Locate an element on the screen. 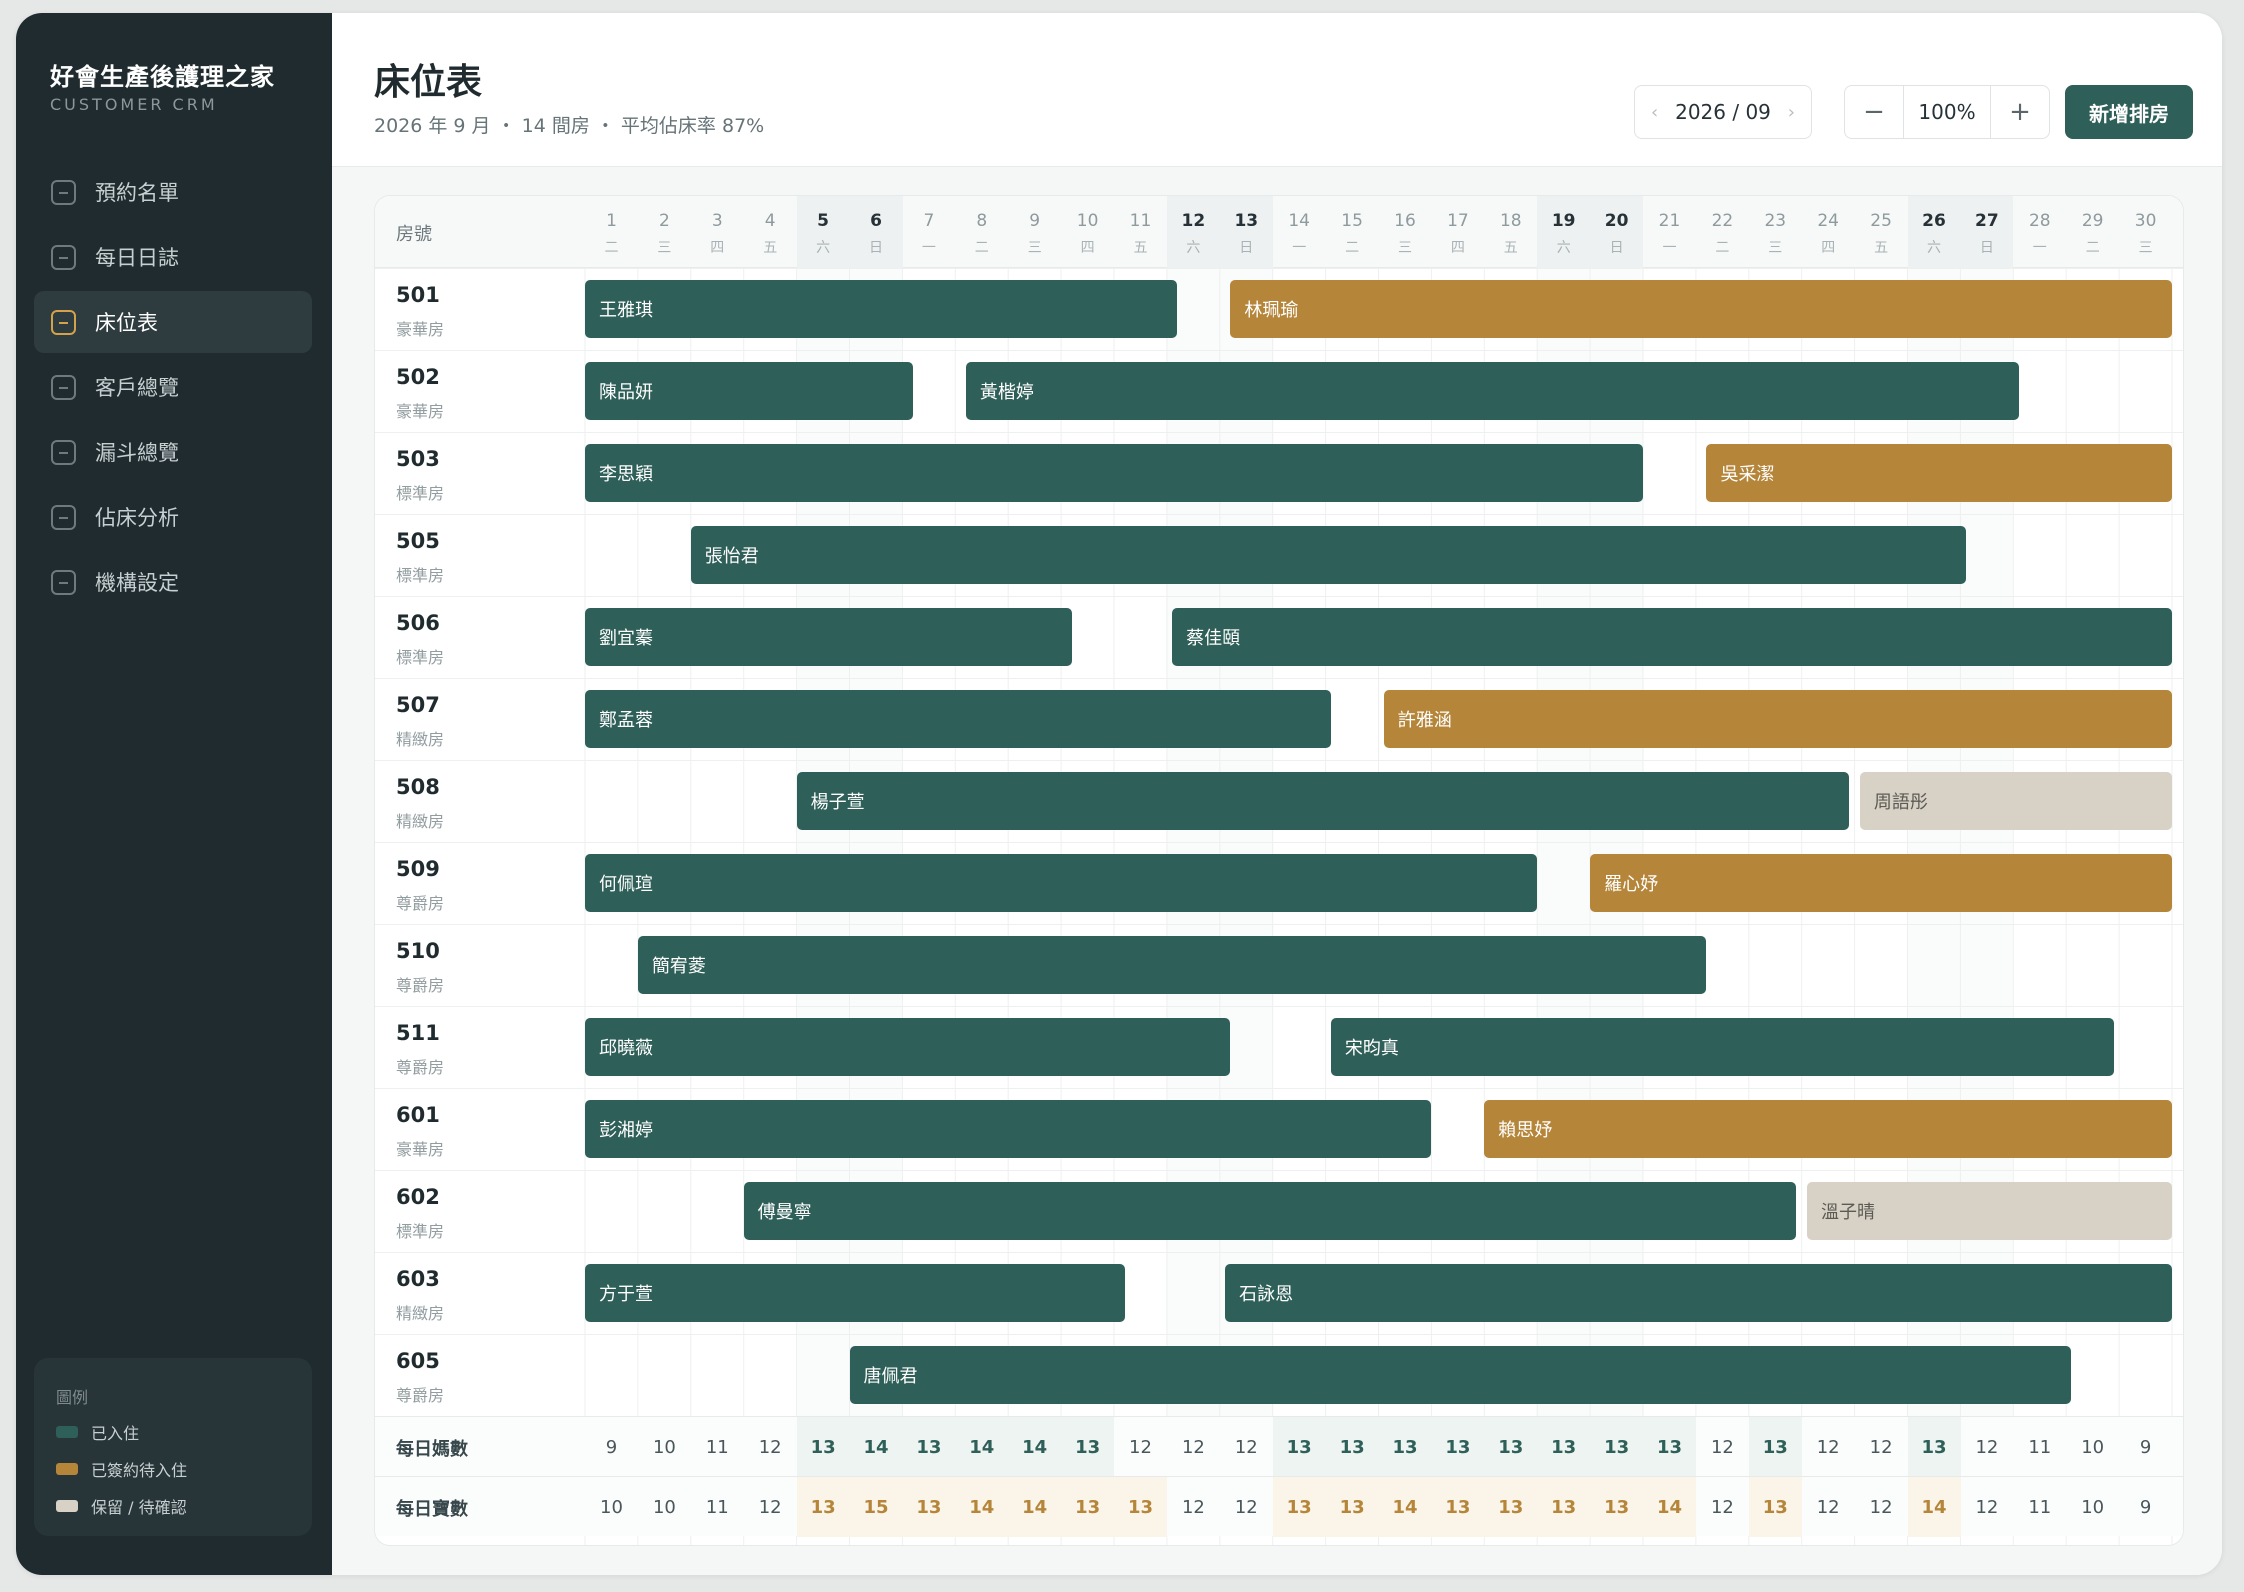  room-row: 502 豪華房 陳品妍 黃楷婷 is located at coordinates (1279, 391).